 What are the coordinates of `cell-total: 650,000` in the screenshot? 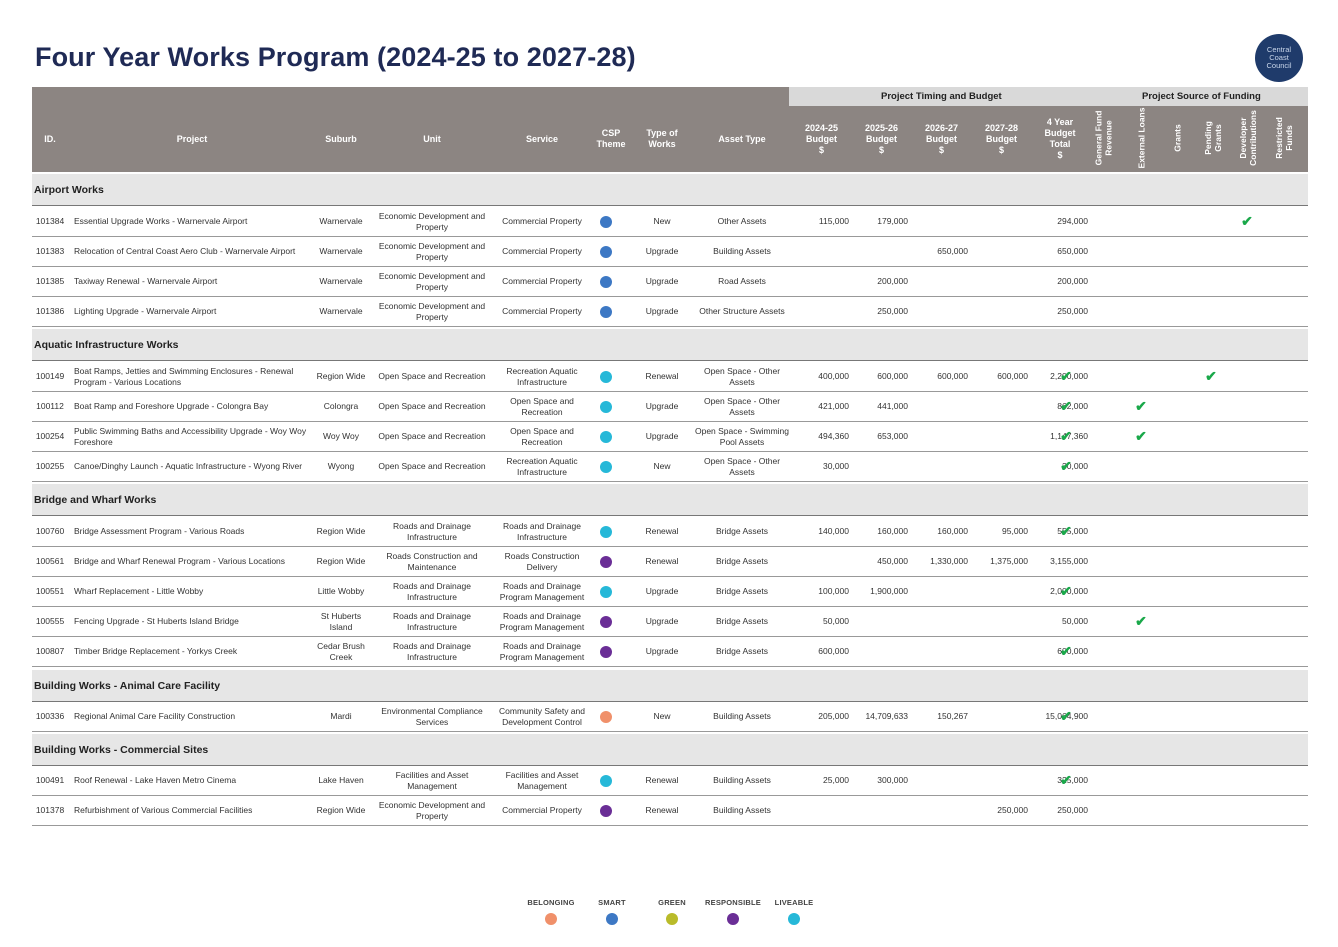 It's located at (1072, 251).